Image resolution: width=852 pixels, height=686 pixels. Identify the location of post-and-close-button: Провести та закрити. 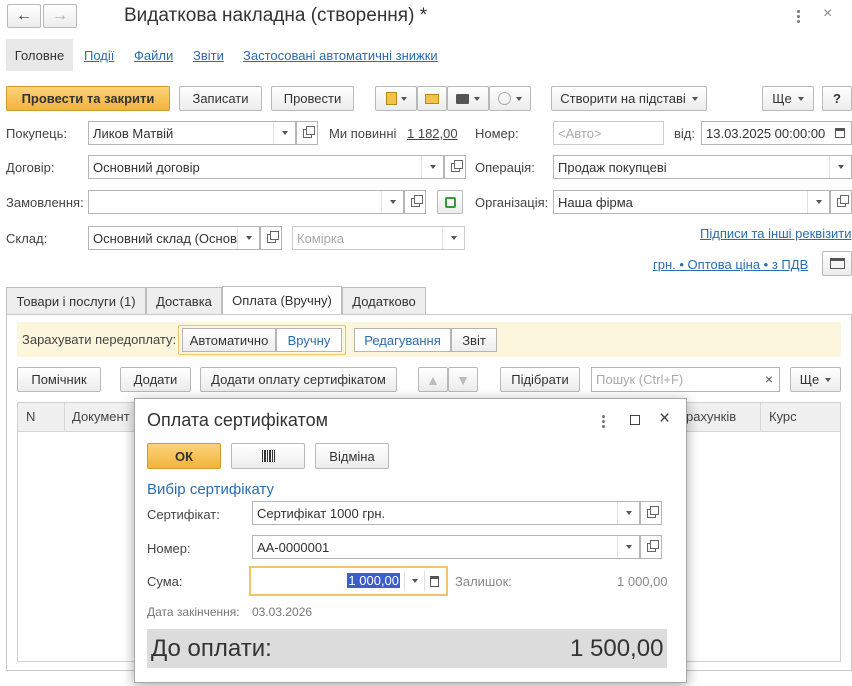
(88, 98).